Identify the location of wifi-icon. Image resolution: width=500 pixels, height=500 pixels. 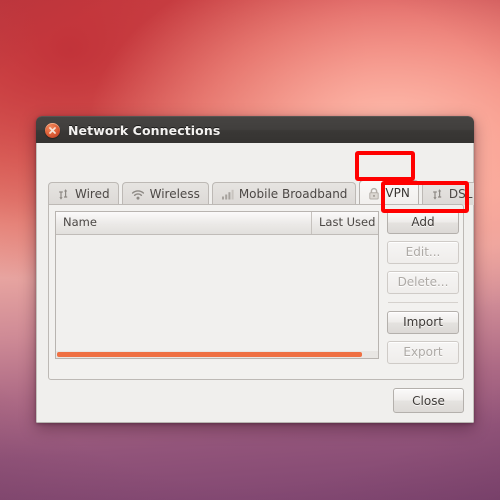
(137, 194).